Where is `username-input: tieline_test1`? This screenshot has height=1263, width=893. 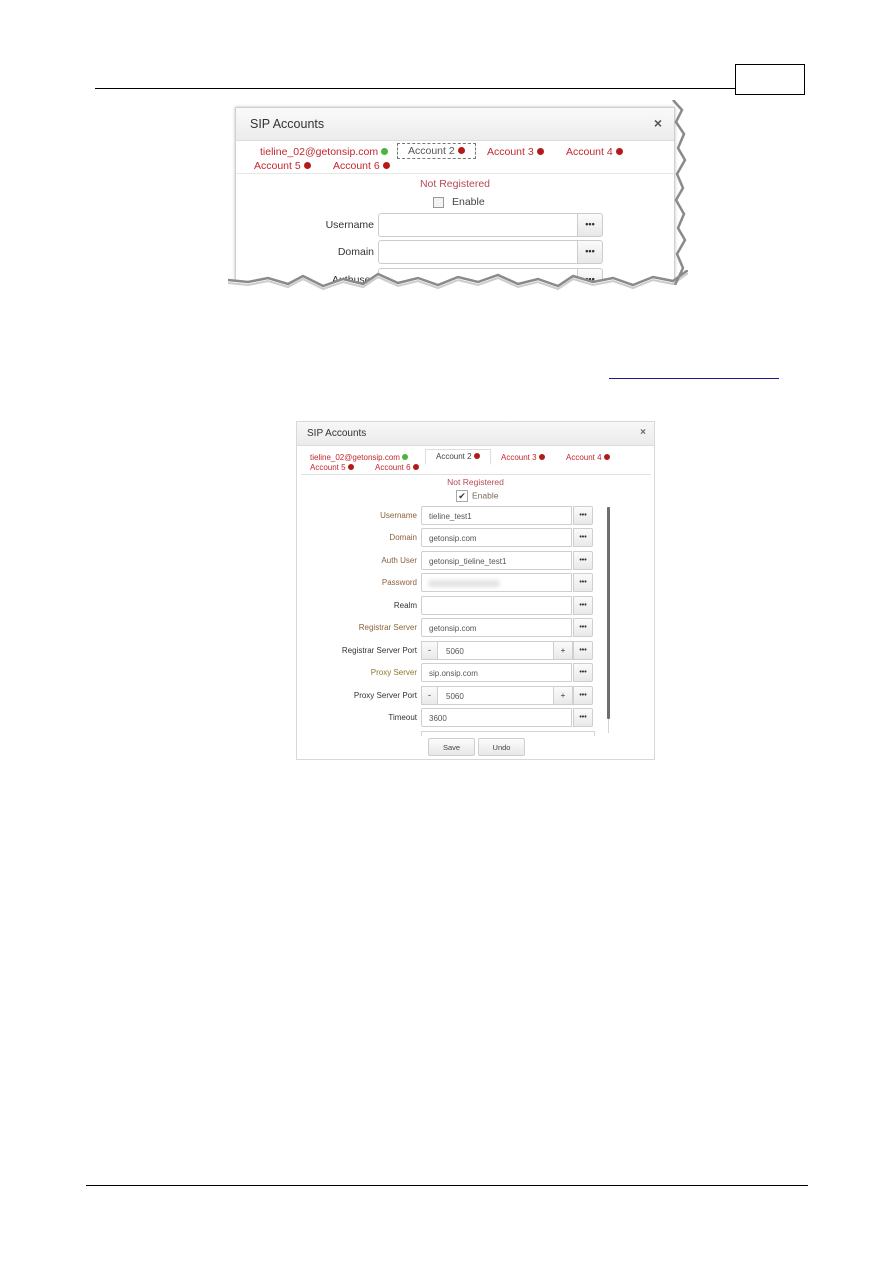
username-input: tieline_test1 is located at coordinates (496, 515).